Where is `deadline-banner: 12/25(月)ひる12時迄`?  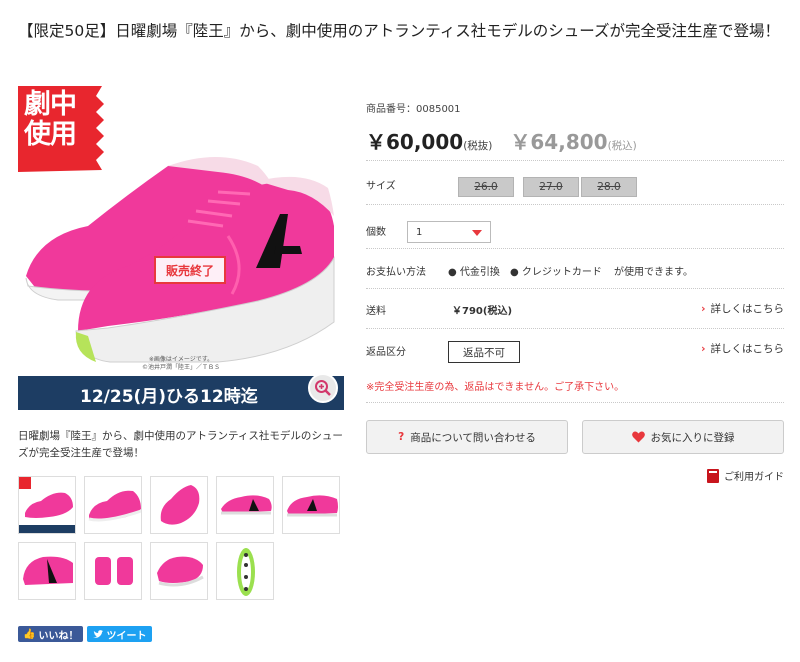 deadline-banner: 12/25(月)ひる12時迄 is located at coordinates (181, 393).